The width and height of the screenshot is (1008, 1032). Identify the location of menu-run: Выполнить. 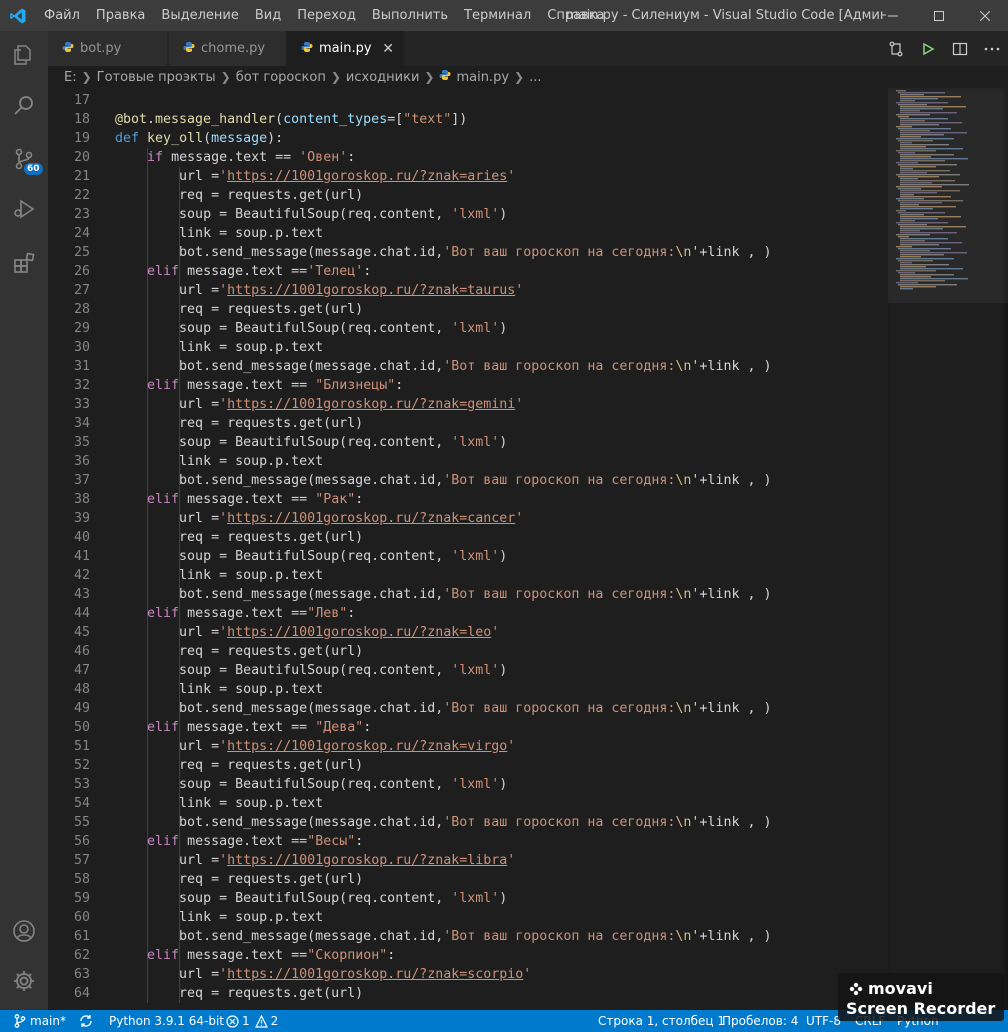
(410, 15).